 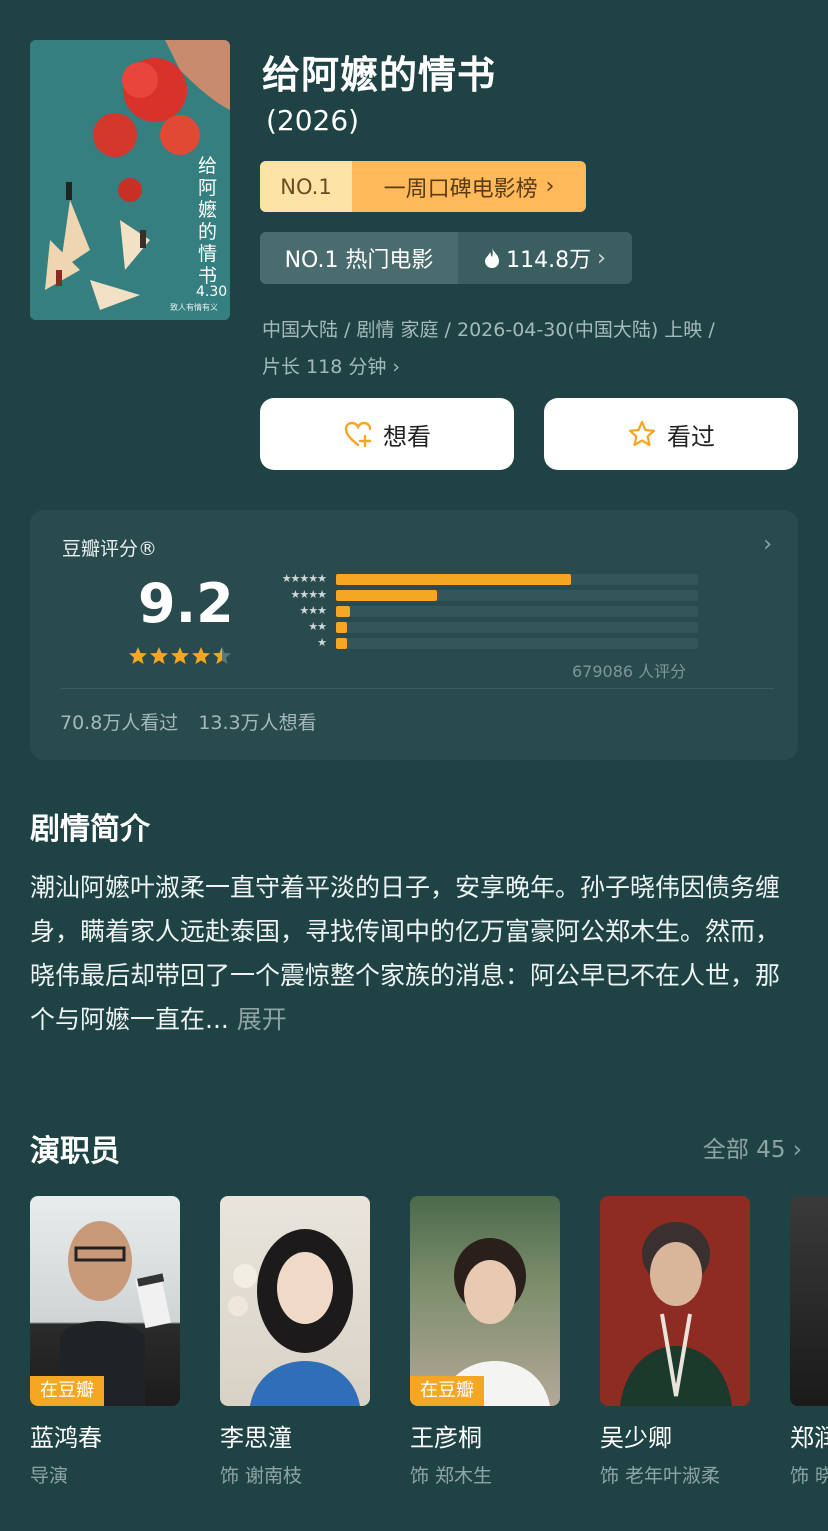 I want to click on flame-icon, so click(x=492, y=258).